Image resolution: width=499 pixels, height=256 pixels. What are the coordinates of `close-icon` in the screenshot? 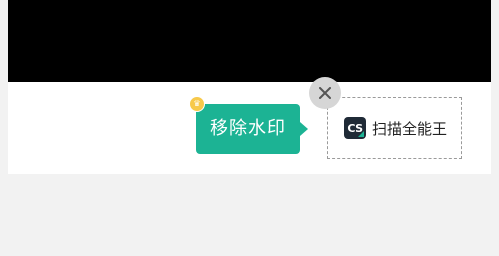 It's located at (325, 93).